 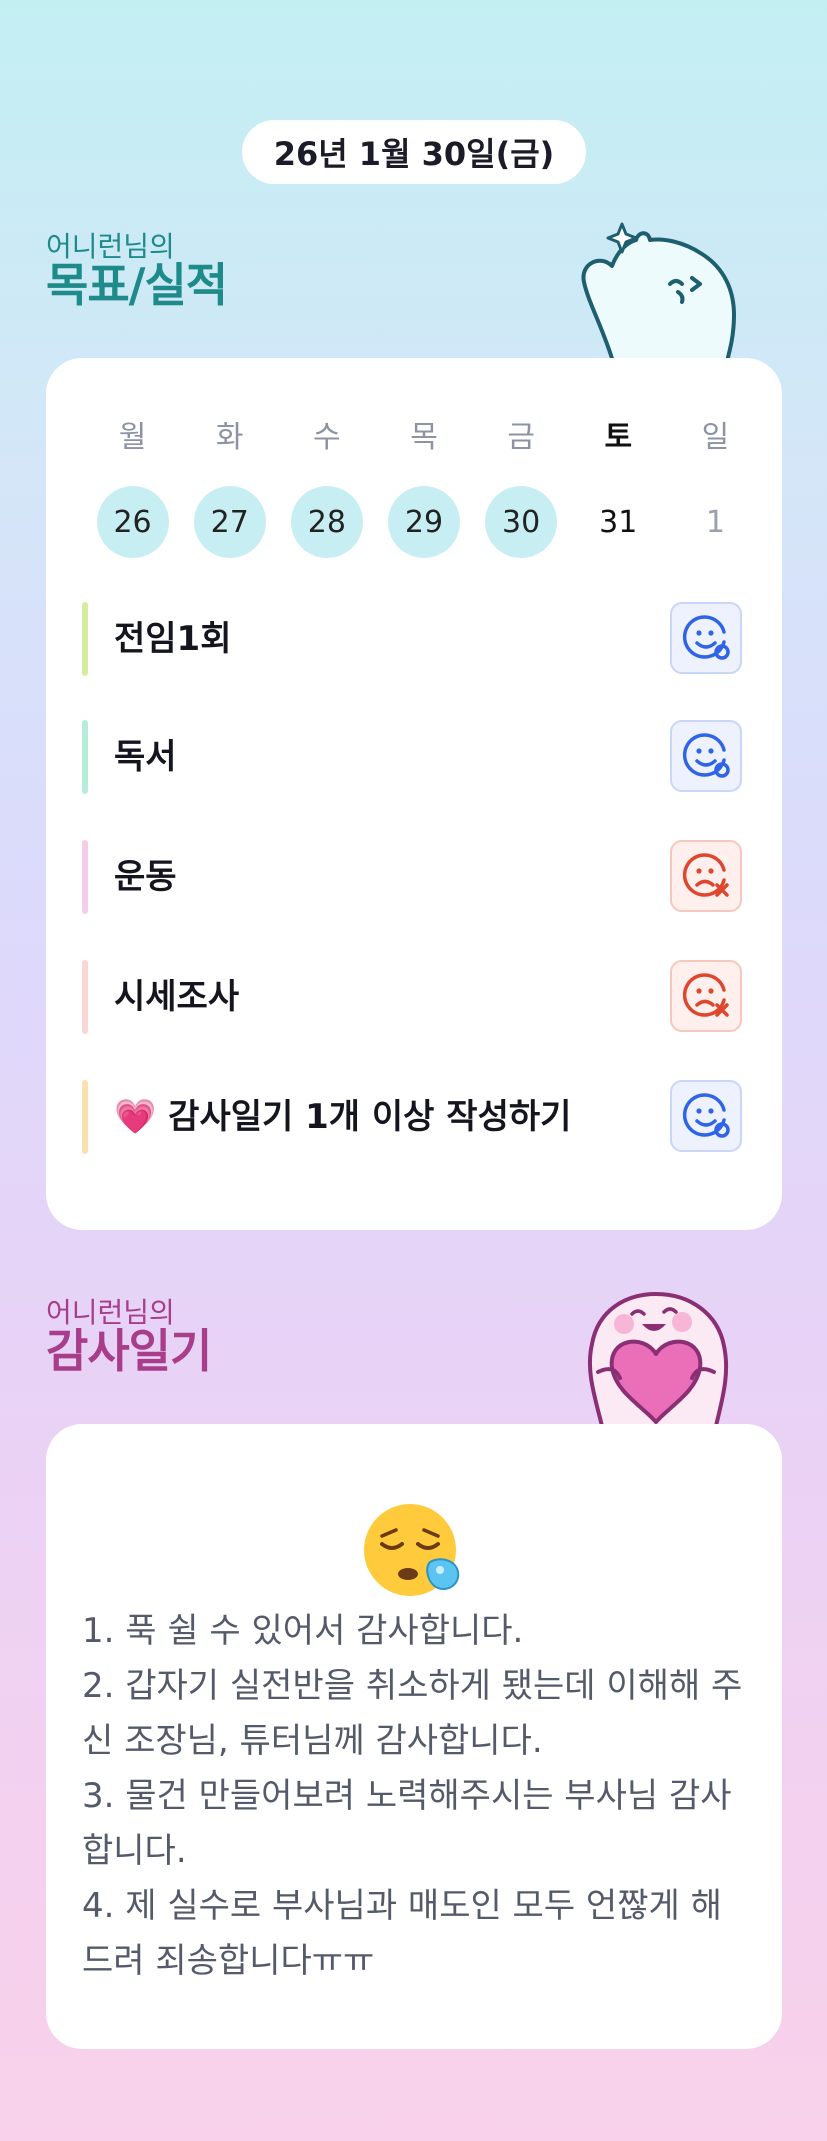 I want to click on week-calendar: 월 화 수 목 금 토 일 26 27 28 29 30 31 1, so click(x=424, y=488).